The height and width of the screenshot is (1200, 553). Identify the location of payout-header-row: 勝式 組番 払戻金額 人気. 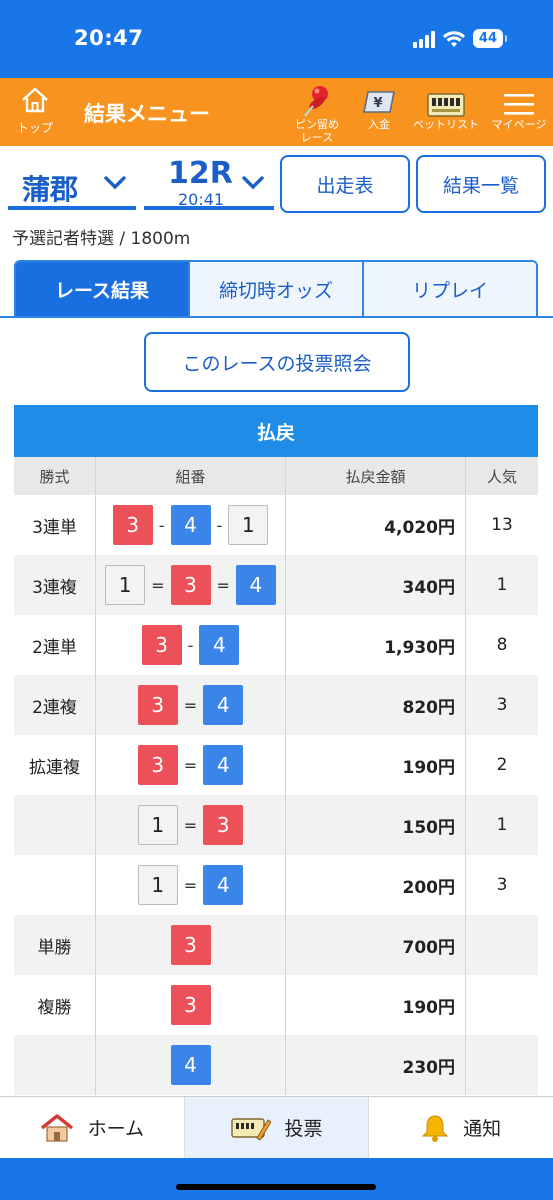
(276, 476).